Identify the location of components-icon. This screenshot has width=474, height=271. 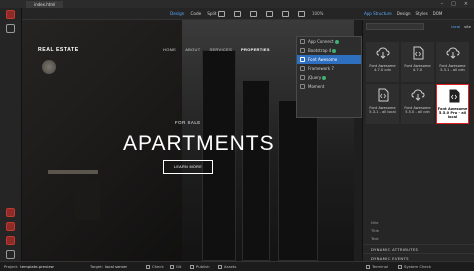
(10, 226).